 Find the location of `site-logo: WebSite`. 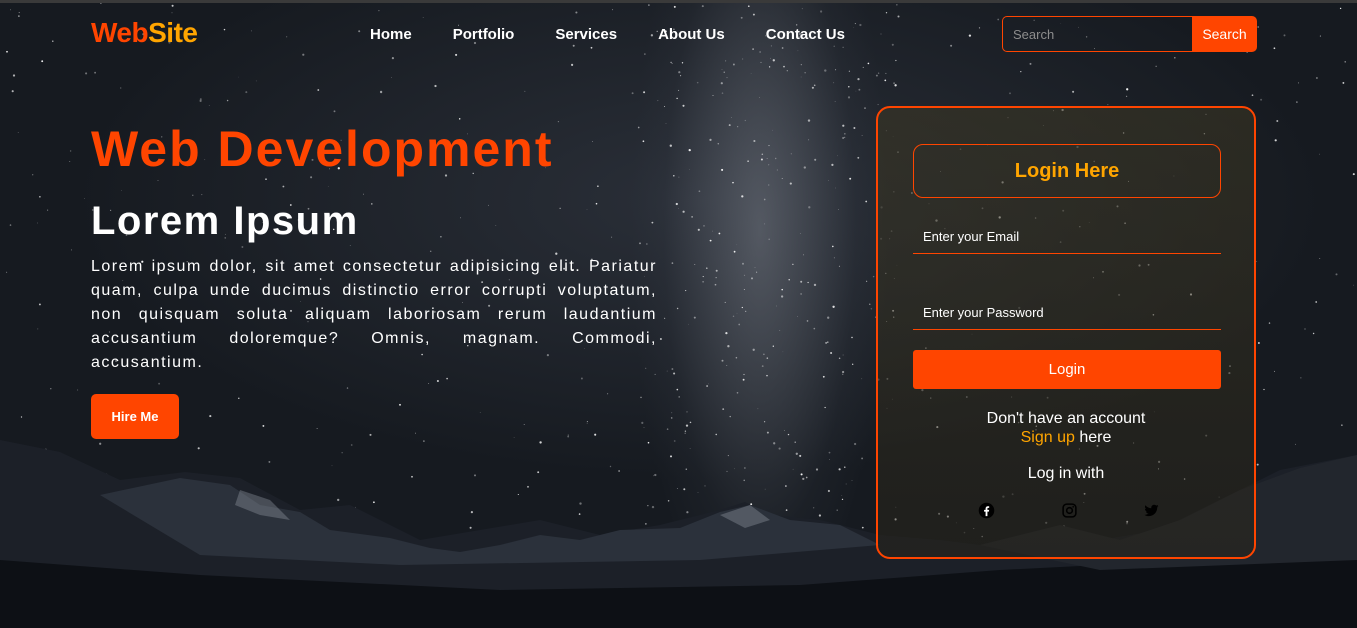

site-logo: WebSite is located at coordinates (144, 33).